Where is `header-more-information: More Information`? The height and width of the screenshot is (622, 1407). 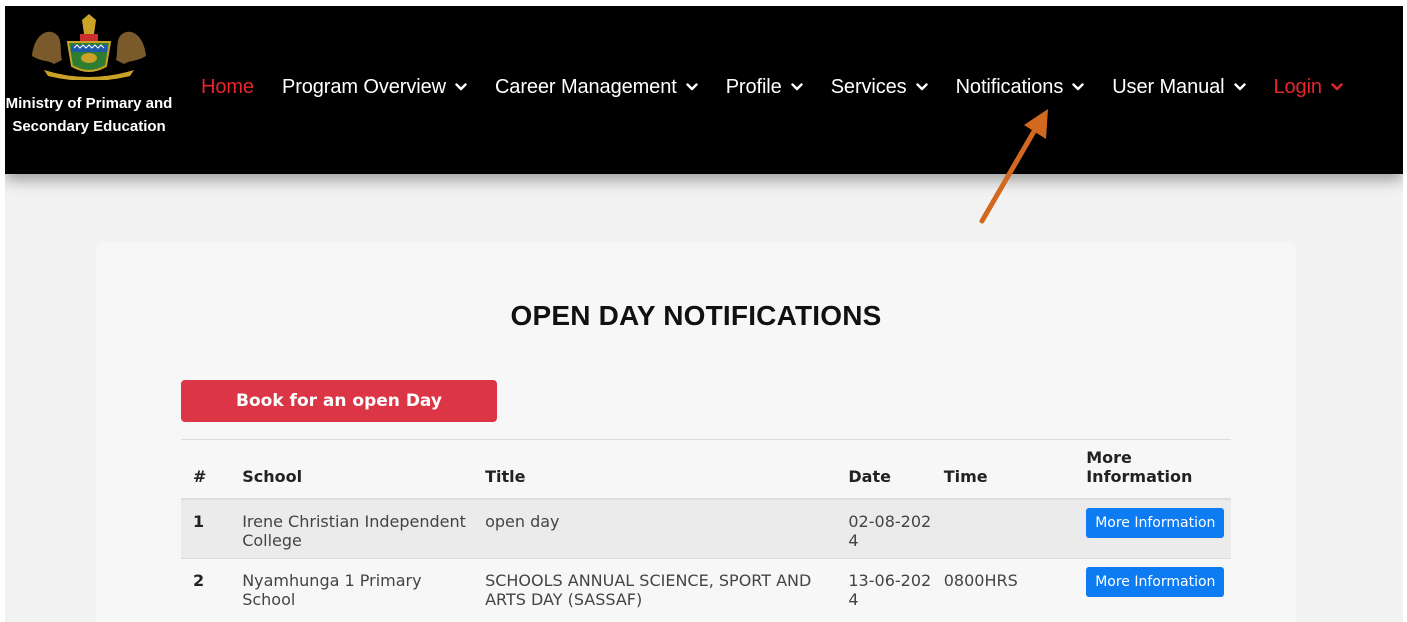 header-more-information: More Information is located at coordinates (1155, 469).